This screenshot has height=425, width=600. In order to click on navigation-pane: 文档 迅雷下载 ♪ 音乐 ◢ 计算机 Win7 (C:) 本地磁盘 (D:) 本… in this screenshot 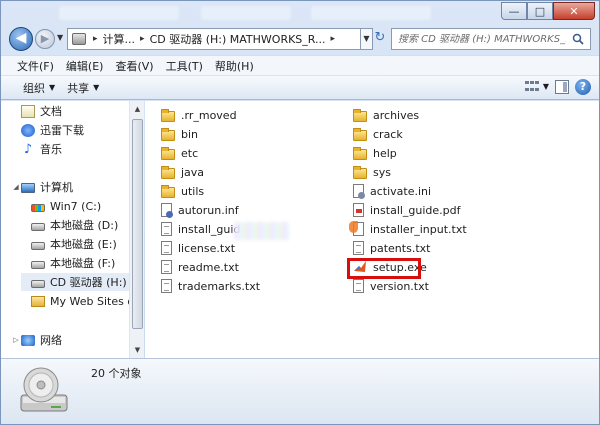, I will do `click(72, 229)`.